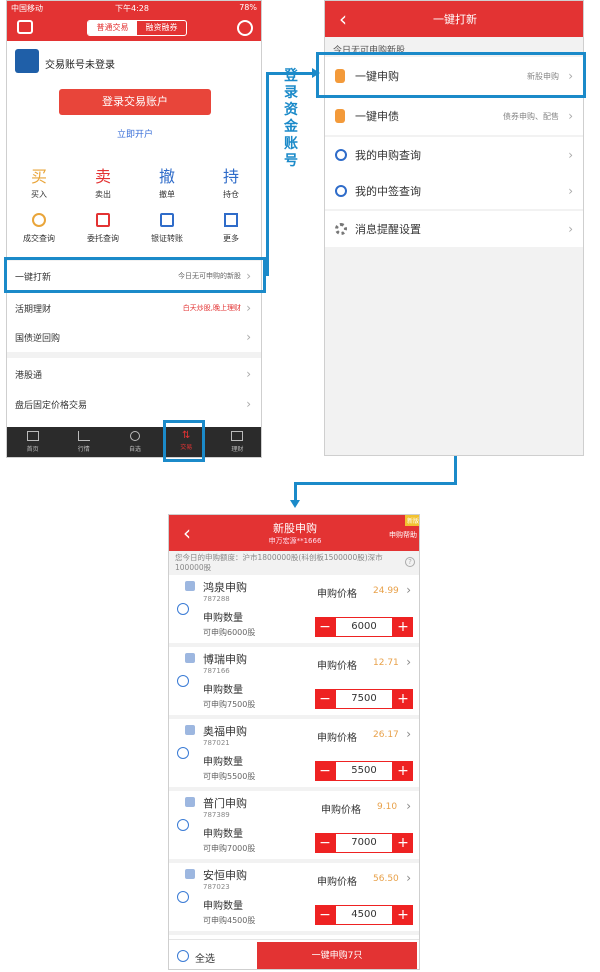 Image resolution: width=600 pixels, height=972 pixels. I want to click on status-bar: 中国移动 下午4:28 78%, so click(134, 8).